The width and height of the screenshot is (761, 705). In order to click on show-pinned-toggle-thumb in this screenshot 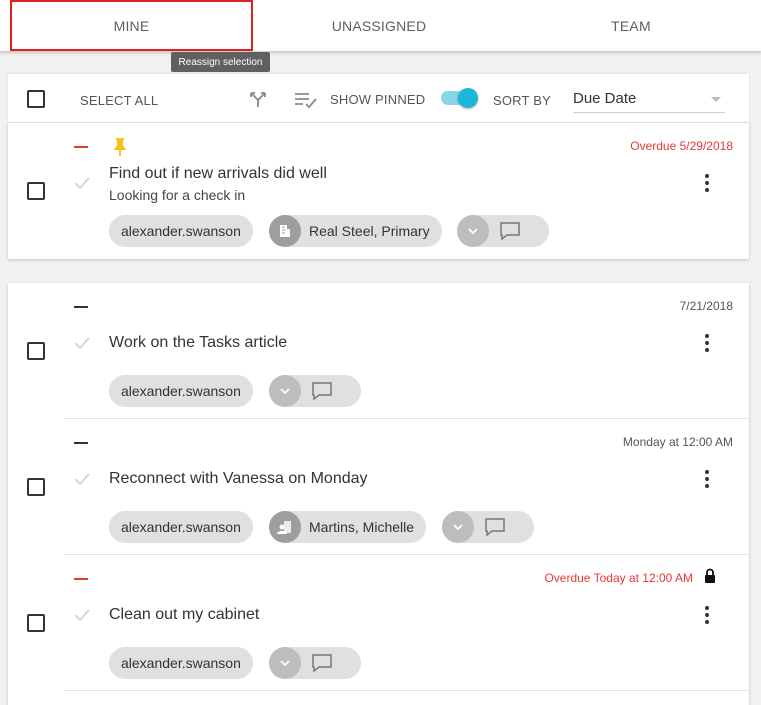, I will do `click(468, 98)`.